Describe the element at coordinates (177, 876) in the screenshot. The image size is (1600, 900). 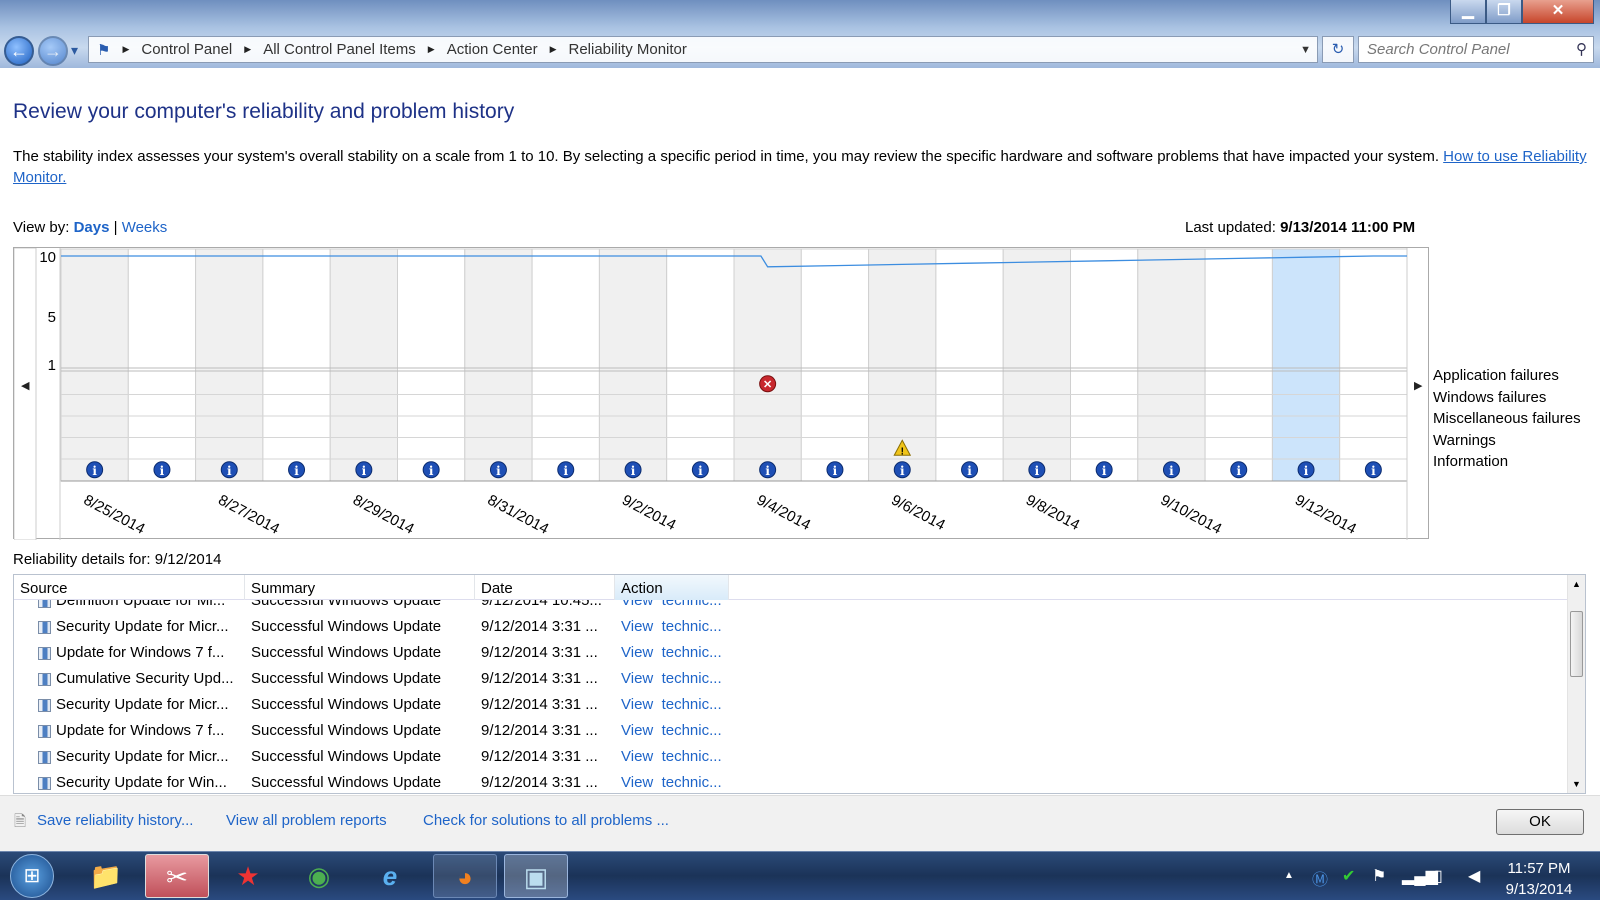
I see `snipping-tool-taskbar-icon: ✂` at that location.